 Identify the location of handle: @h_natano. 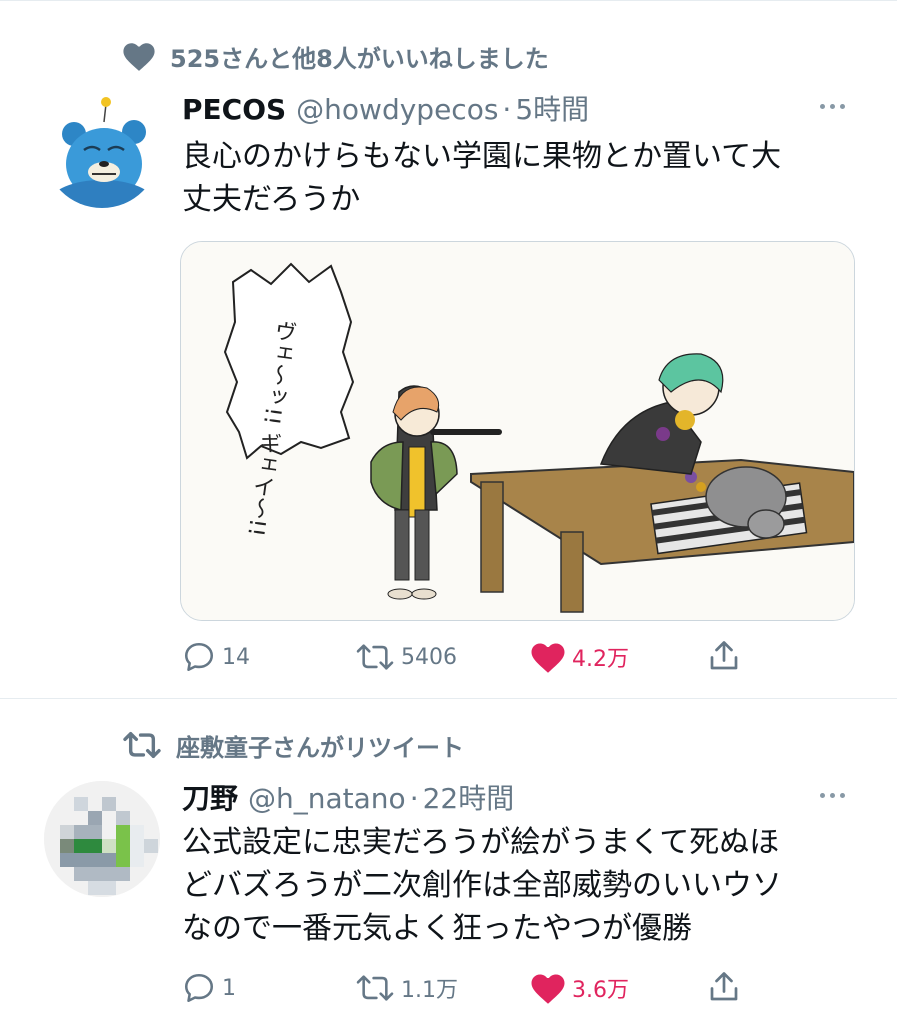
(327, 798).